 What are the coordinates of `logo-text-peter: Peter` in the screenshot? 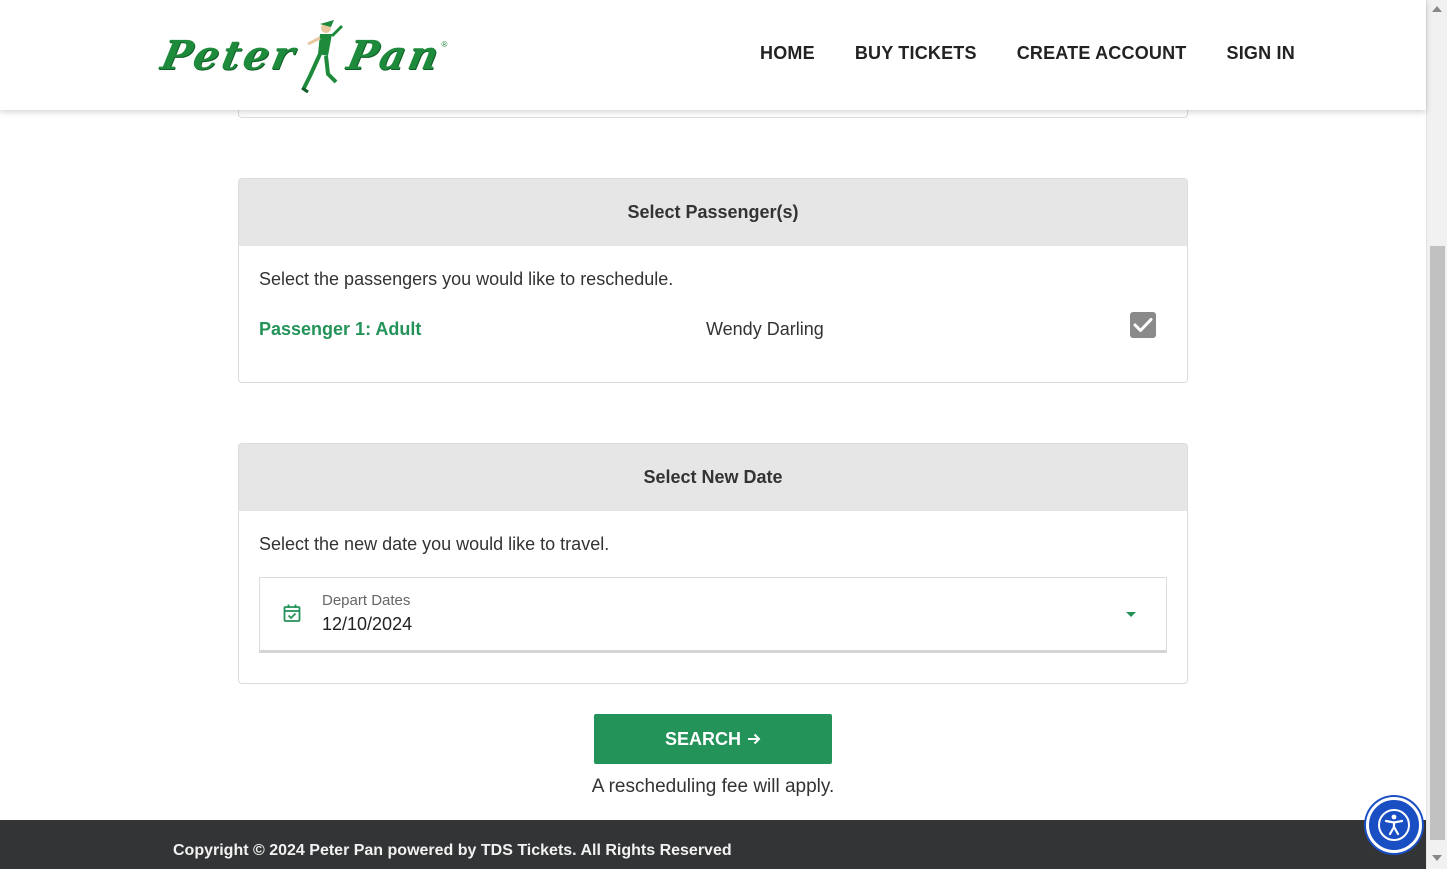 It's located at (229, 55).